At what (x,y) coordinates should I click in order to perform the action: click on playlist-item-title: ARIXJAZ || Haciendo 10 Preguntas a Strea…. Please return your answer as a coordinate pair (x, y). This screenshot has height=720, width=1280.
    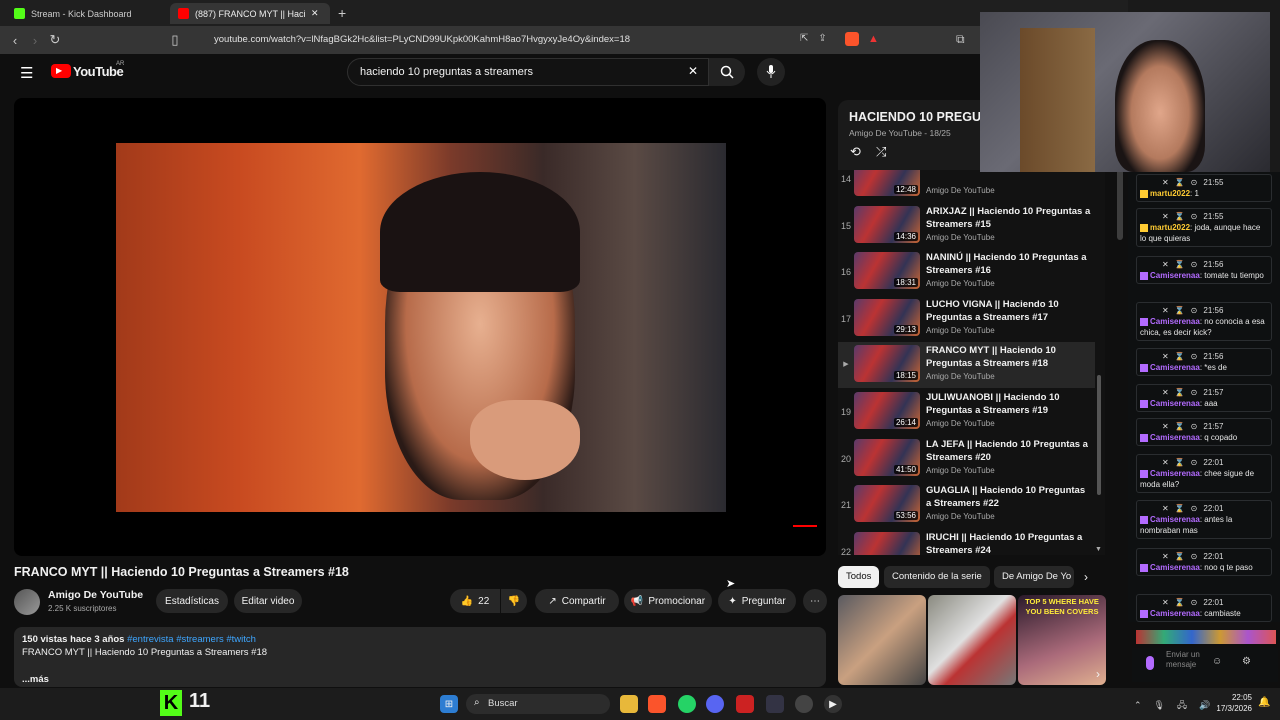
    Looking at the image, I should click on (1008, 218).